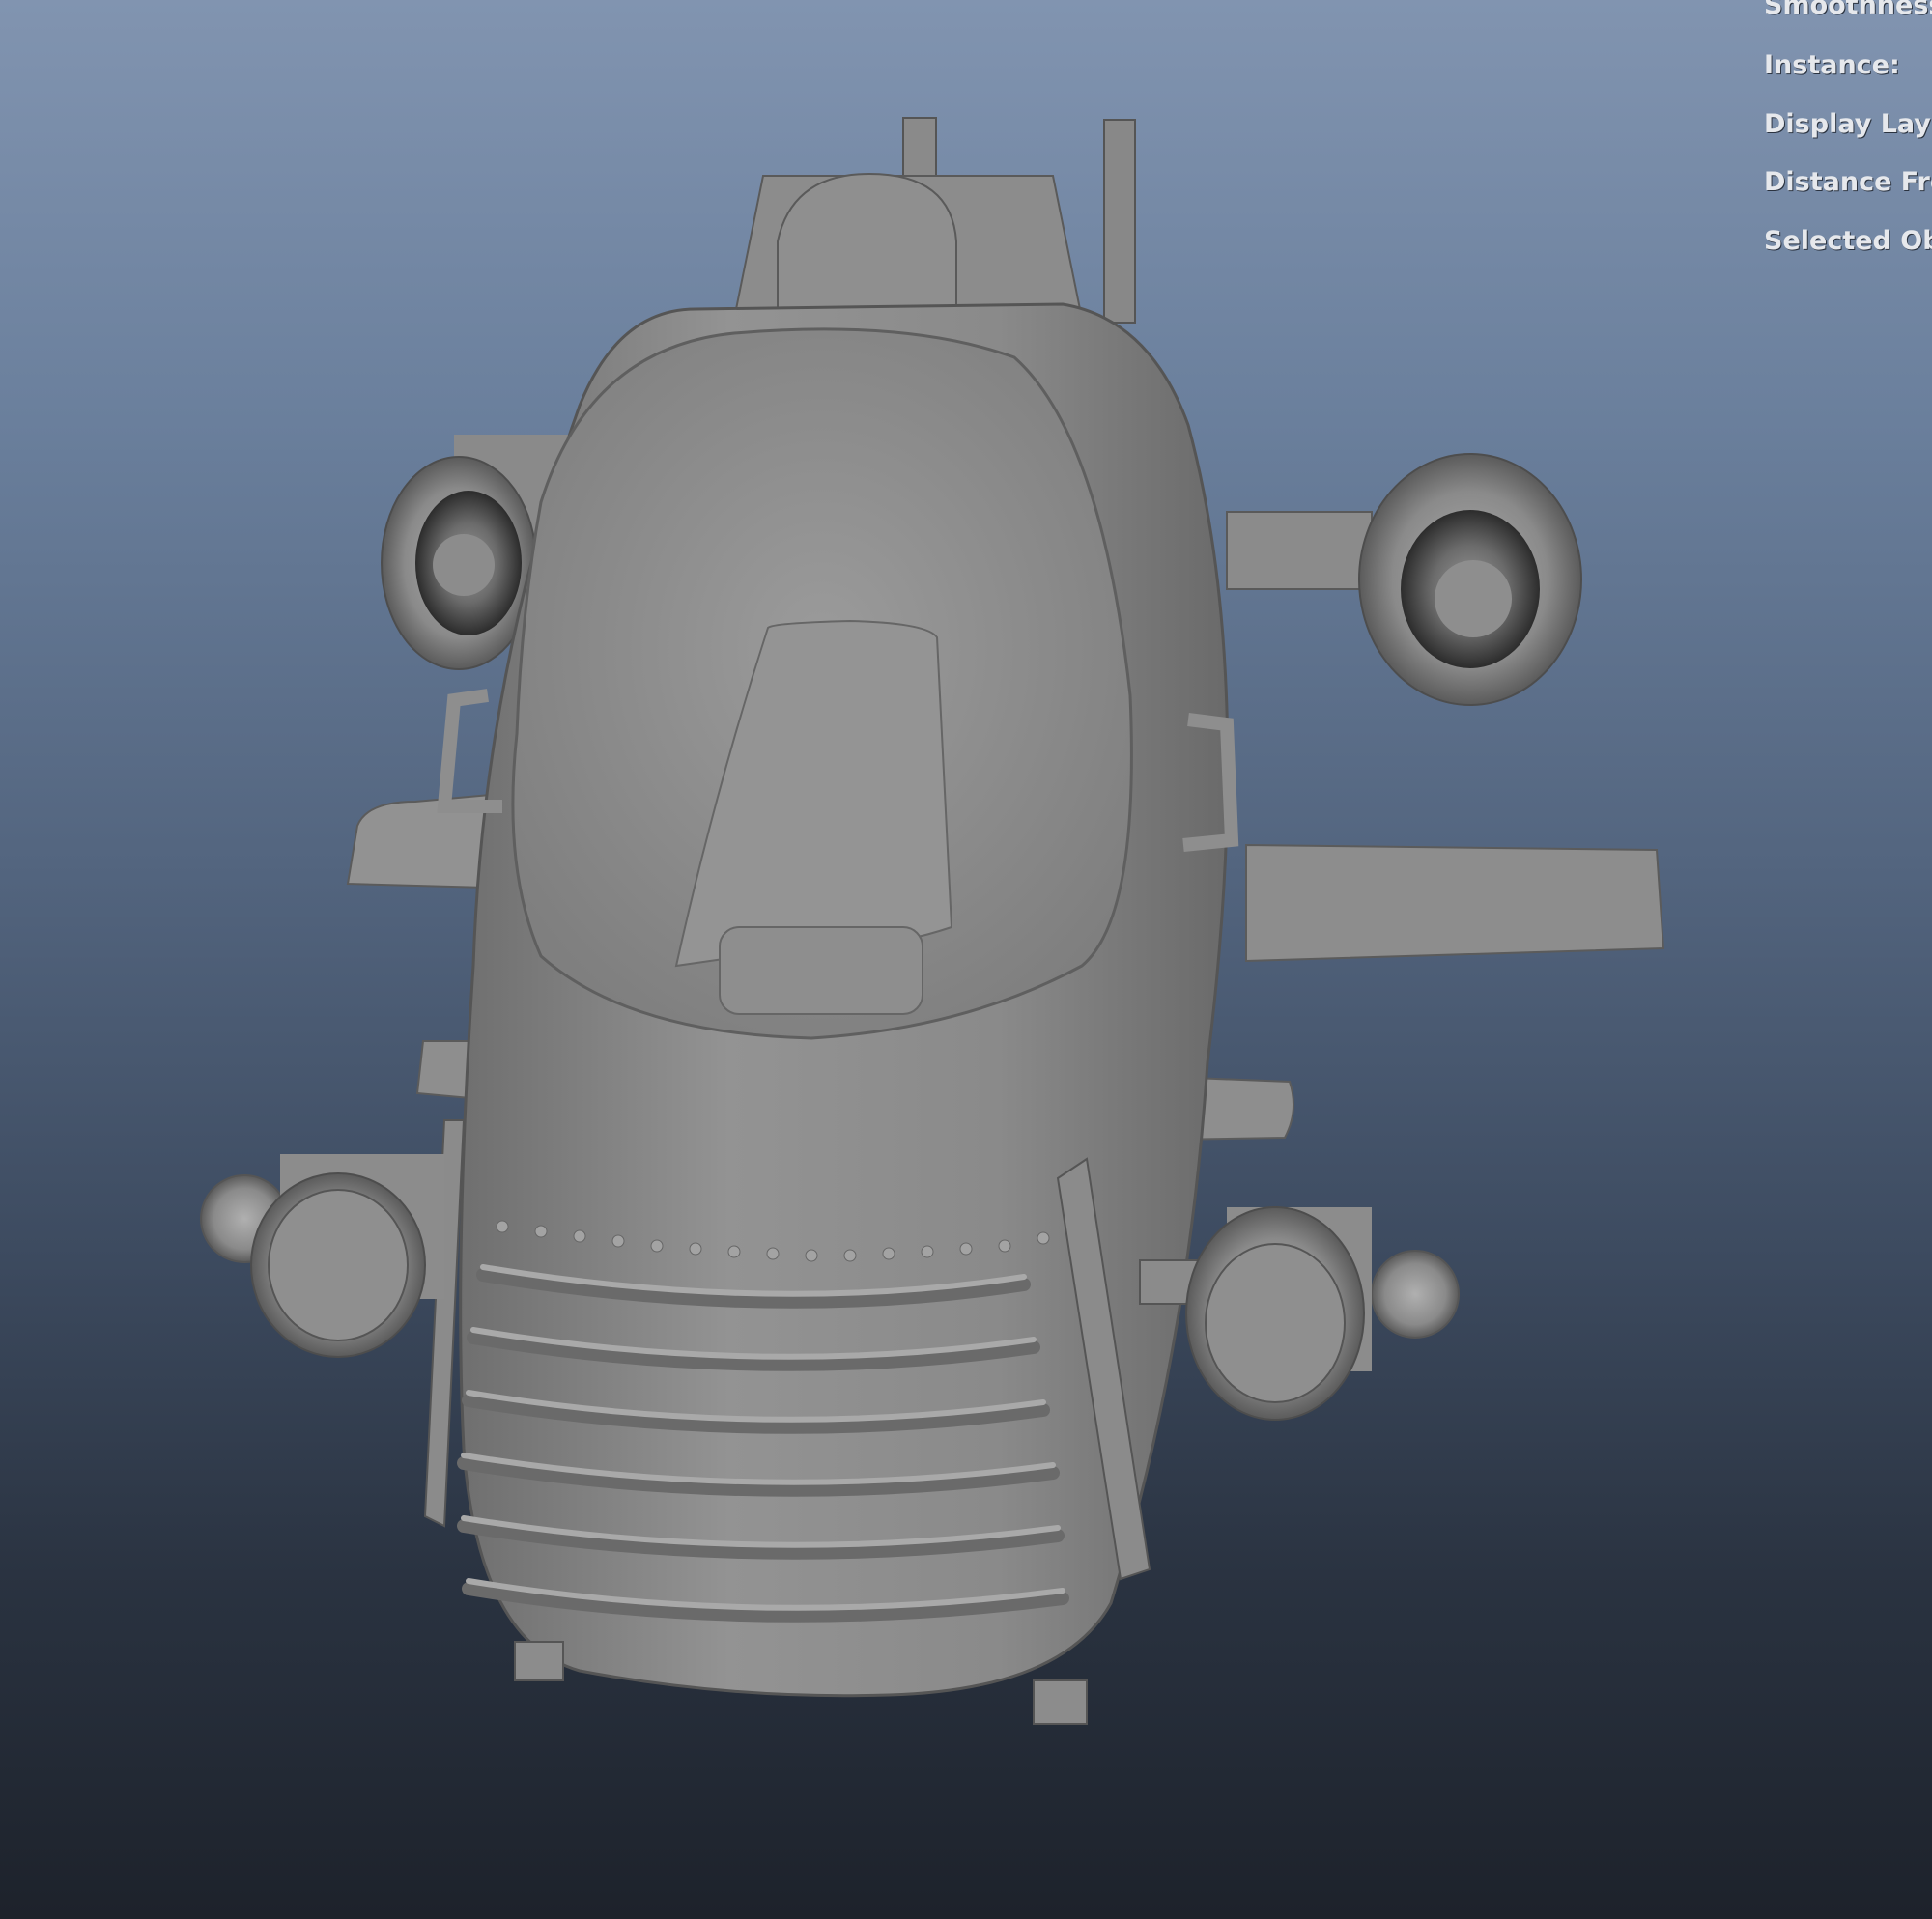  I want to click on left-foot, so click(539, 1661).